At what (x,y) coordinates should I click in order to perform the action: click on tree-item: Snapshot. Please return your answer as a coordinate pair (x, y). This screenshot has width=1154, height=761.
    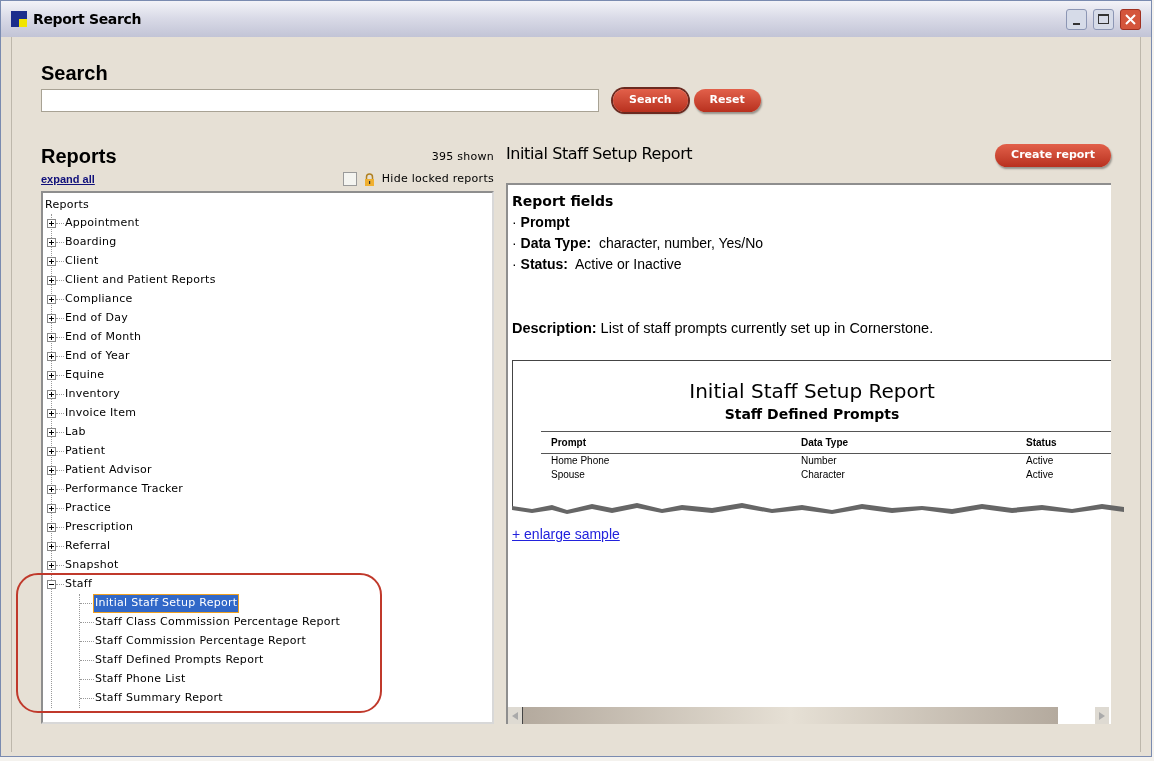
    Looking at the image, I should click on (92, 565).